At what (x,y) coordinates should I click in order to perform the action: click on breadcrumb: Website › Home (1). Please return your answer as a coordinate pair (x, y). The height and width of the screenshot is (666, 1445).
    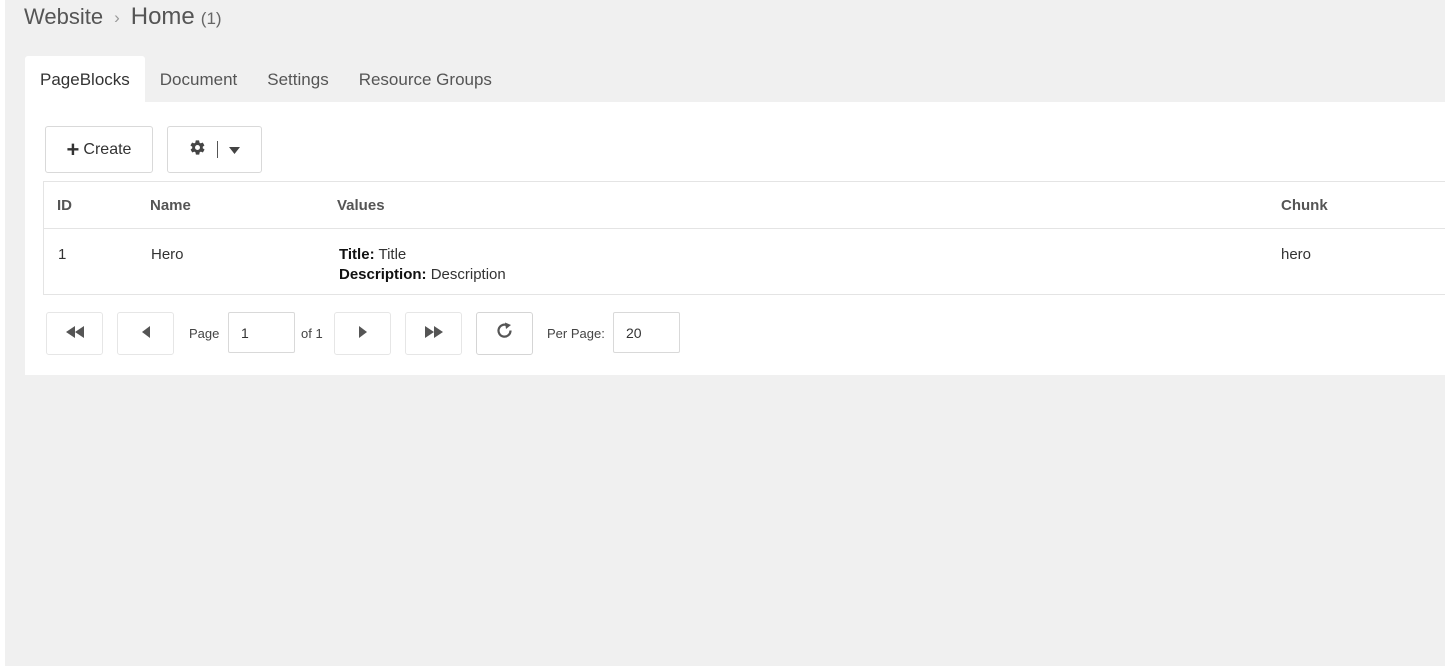
    Looking at the image, I should click on (123, 18).